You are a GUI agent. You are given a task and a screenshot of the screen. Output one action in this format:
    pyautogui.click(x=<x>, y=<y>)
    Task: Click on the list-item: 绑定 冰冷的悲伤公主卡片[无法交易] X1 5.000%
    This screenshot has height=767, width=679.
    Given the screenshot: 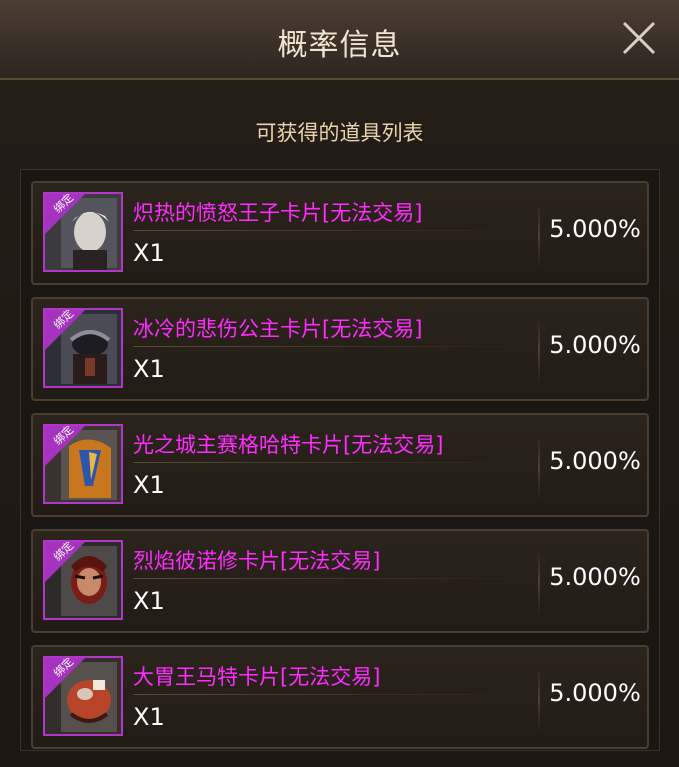 What is the action you would take?
    pyautogui.click(x=340, y=349)
    